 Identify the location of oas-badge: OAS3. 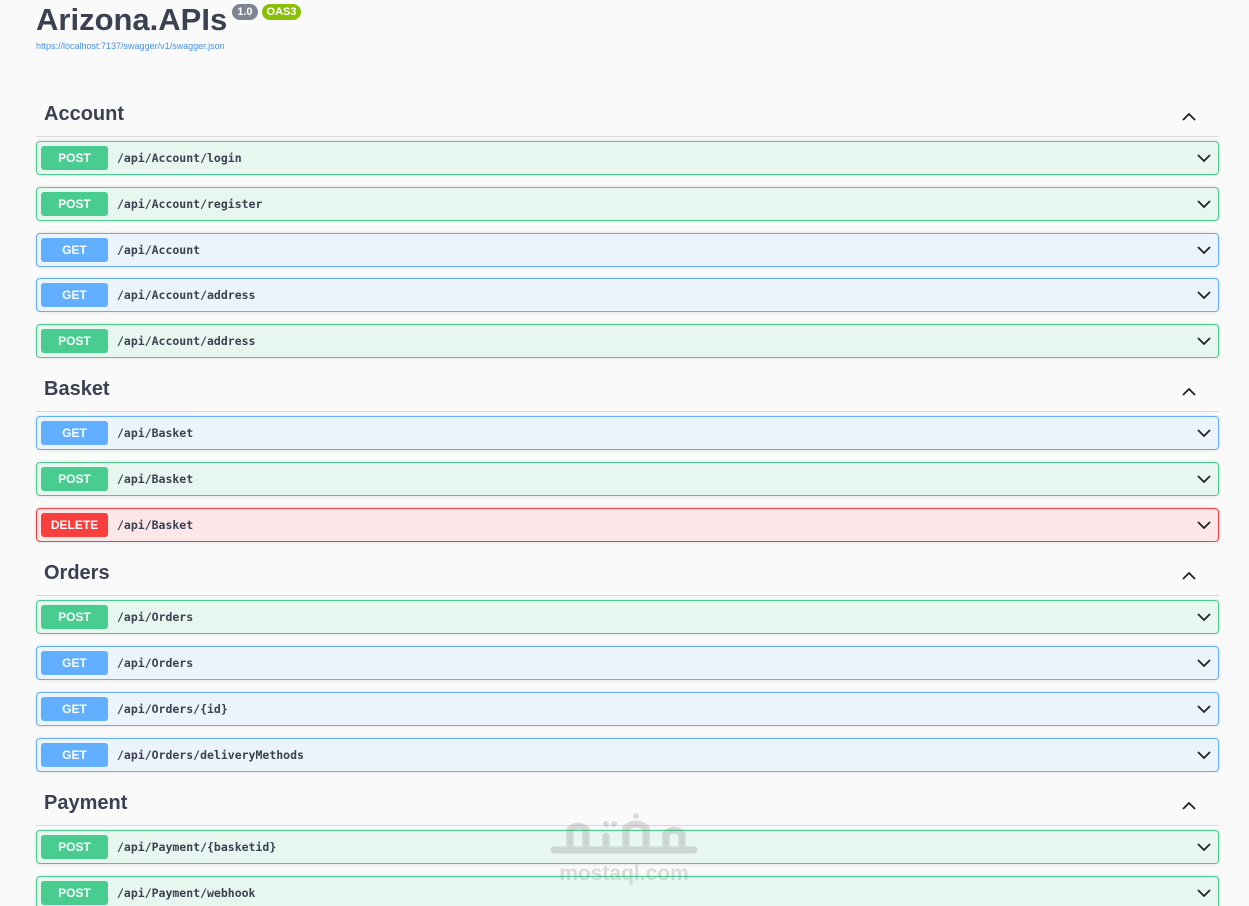
(281, 12).